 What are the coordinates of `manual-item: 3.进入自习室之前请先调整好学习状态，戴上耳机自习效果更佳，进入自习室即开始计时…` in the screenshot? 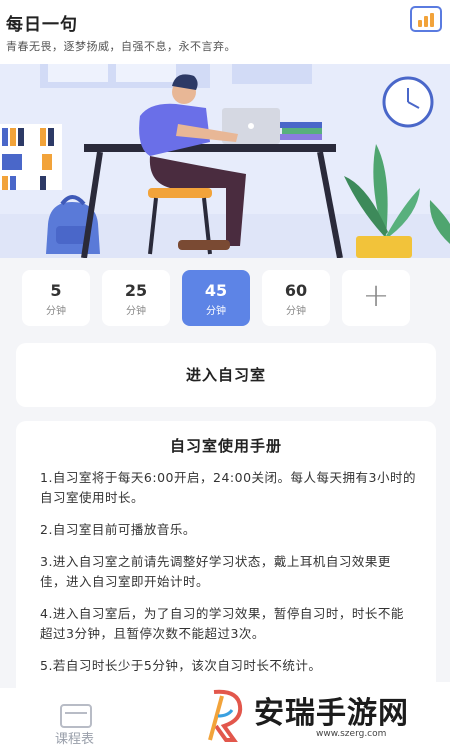 It's located at (215, 571).